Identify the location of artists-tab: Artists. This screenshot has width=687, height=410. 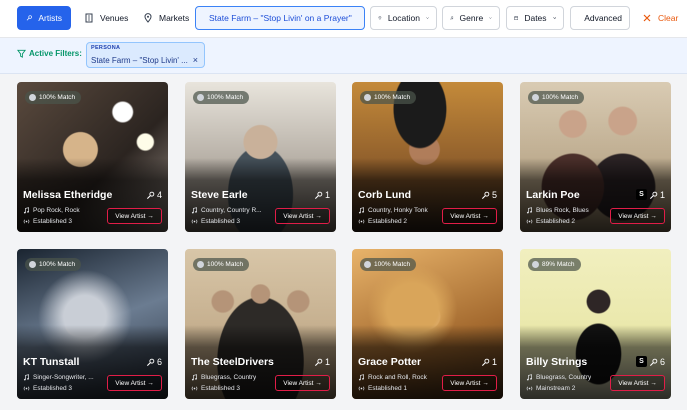
(44, 18).